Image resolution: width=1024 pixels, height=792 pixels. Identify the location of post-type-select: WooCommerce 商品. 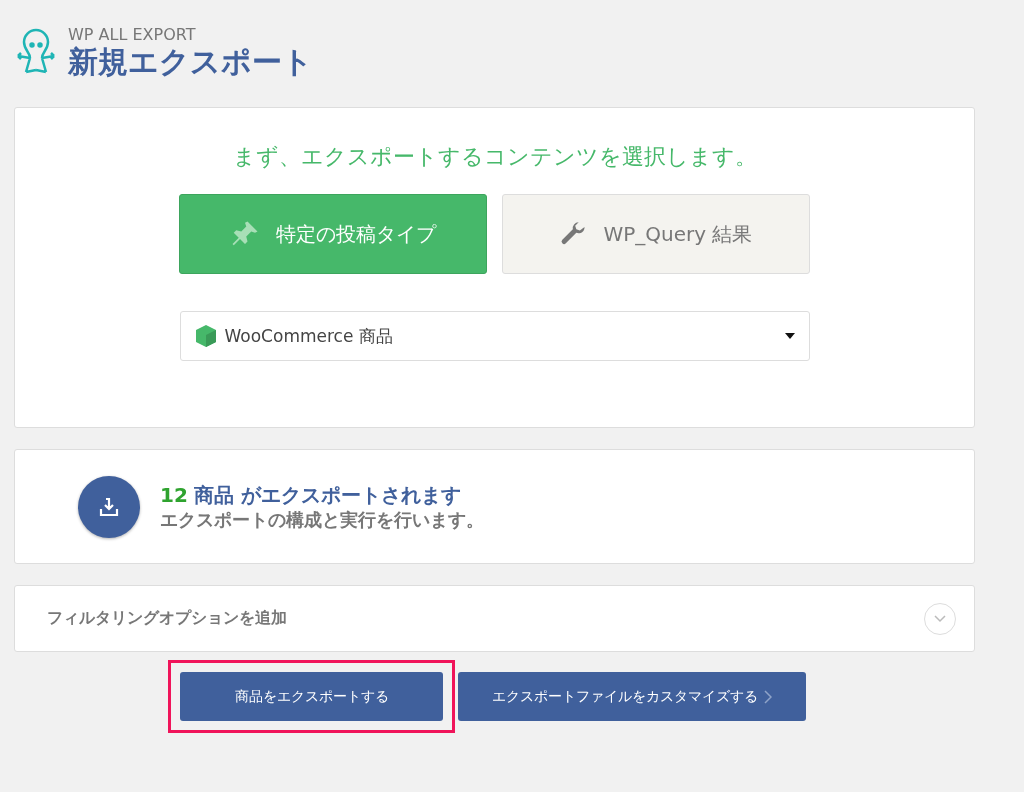
(494, 336).